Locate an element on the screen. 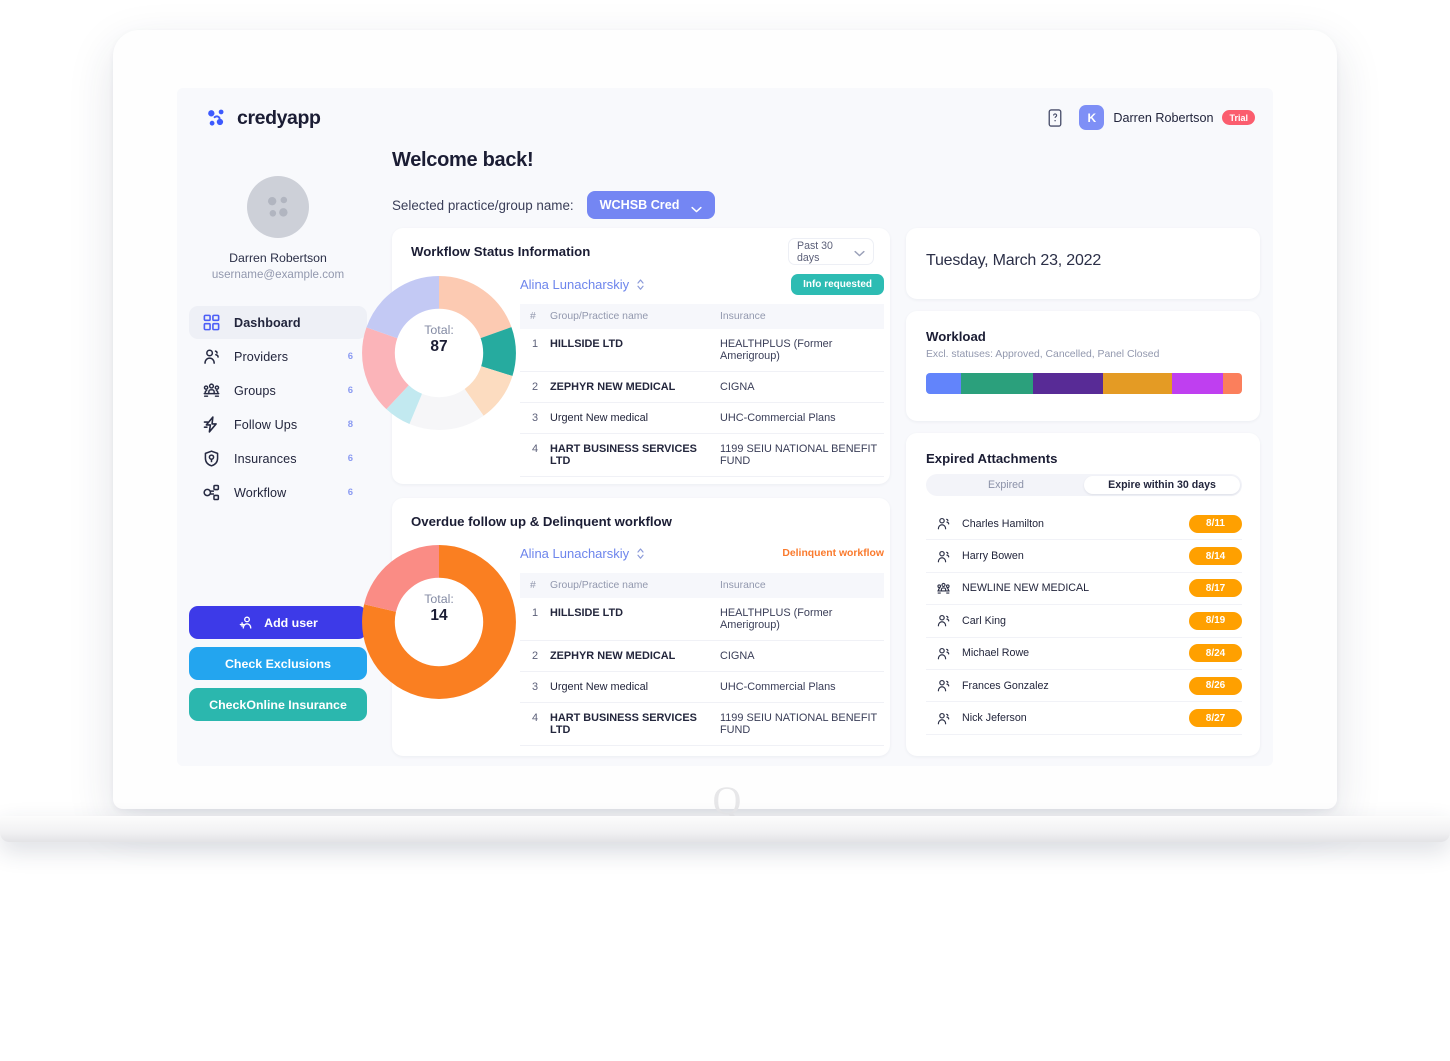 Image resolution: width=1450 pixels, height=1061 pixels. column-header-insurance: Insurance is located at coordinates (796, 316).